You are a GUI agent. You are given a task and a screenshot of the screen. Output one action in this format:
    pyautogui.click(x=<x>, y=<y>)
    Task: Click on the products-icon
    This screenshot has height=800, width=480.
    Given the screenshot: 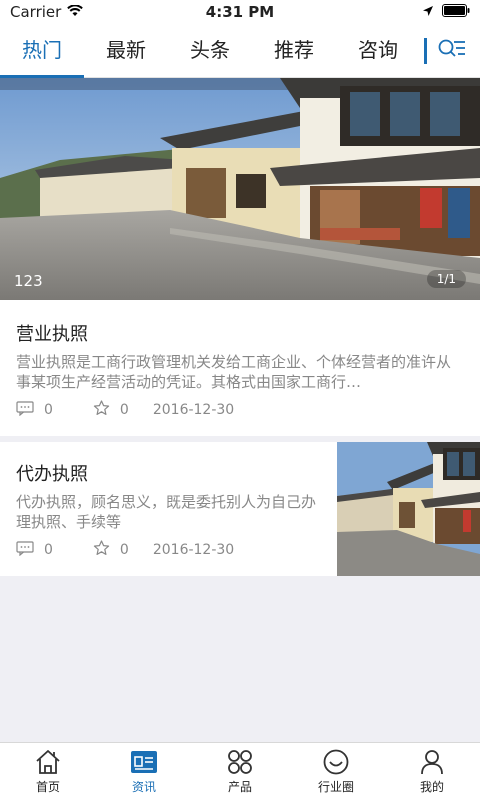 What is the action you would take?
    pyautogui.click(x=240, y=762)
    